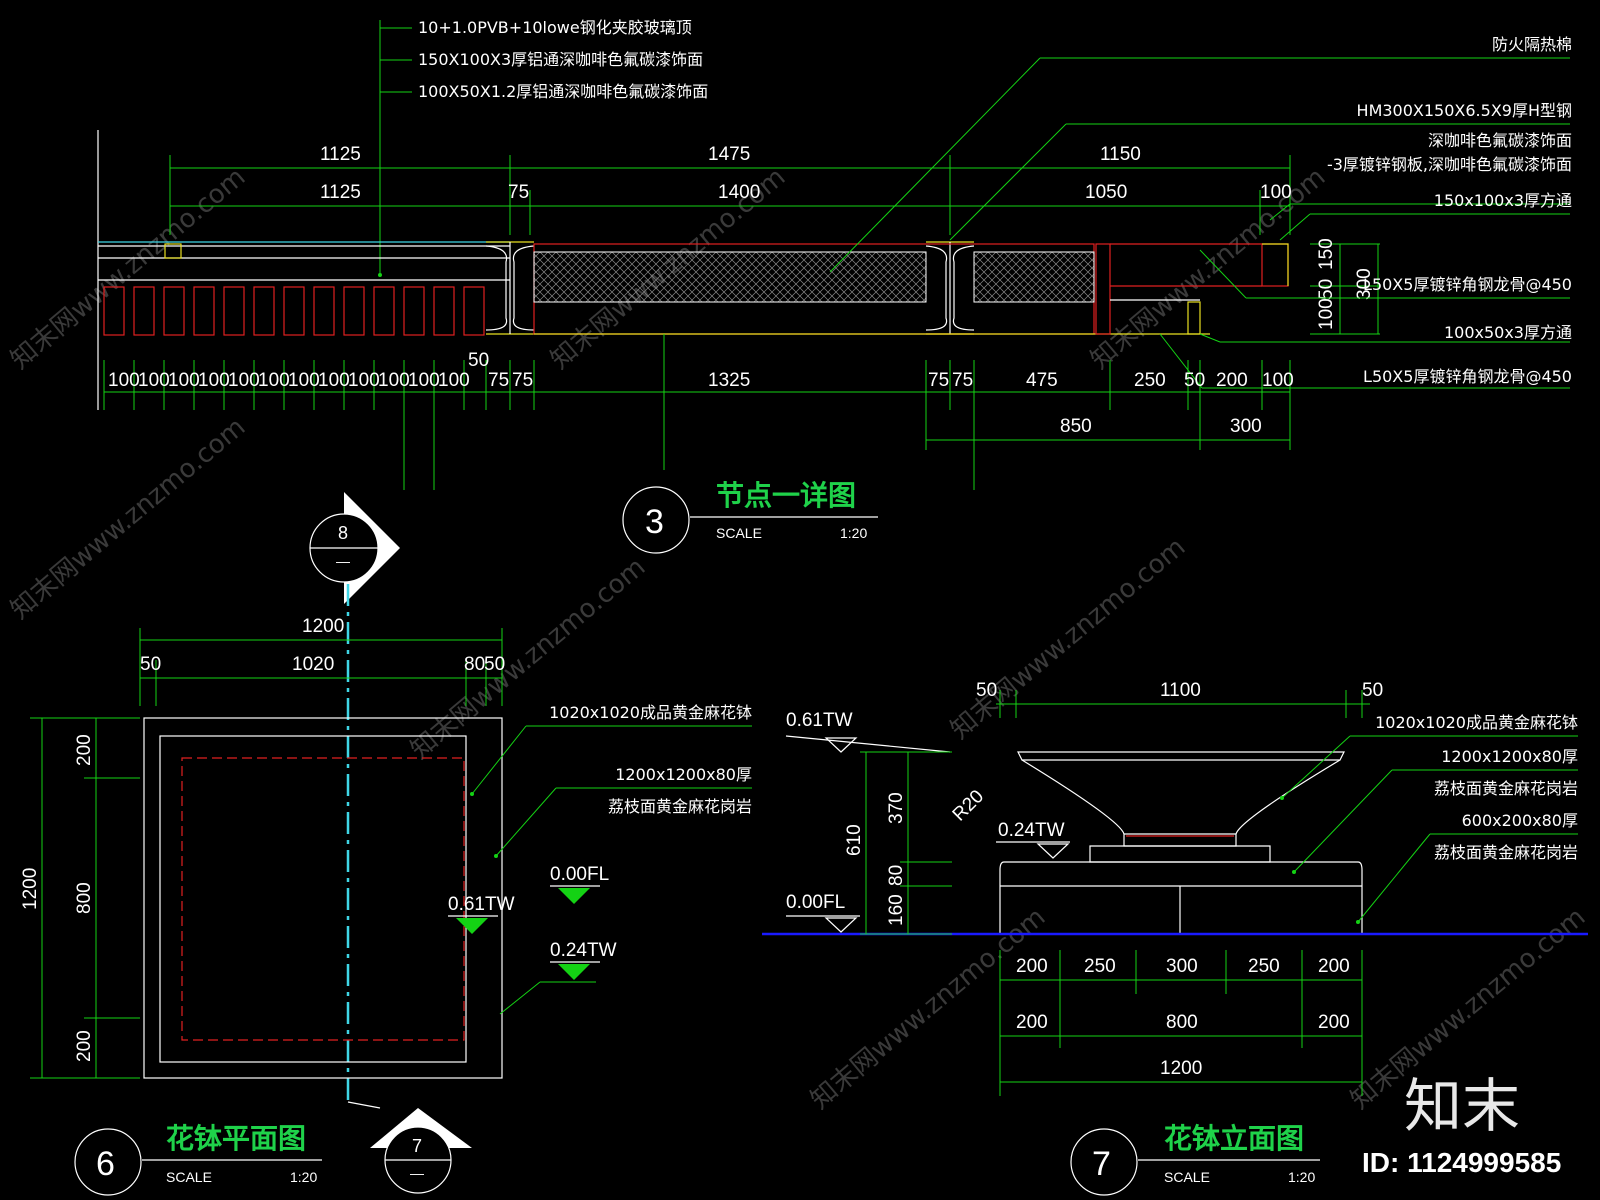 The image size is (1600, 1200). Describe the element at coordinates (1182, 966) in the screenshot. I see `elev-dim-300: 300` at that location.